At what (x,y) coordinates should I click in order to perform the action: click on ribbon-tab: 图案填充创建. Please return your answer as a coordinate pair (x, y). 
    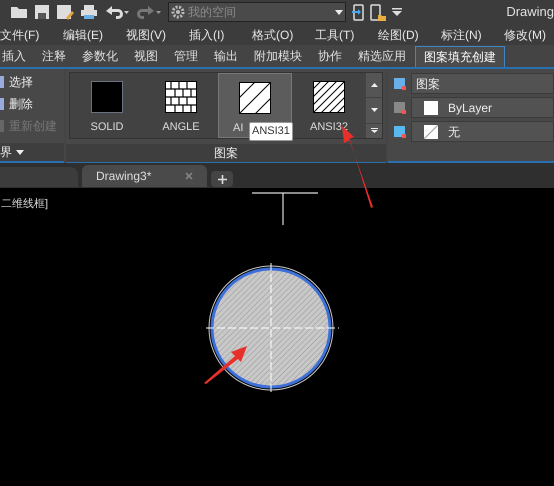
    Looking at the image, I should click on (460, 56).